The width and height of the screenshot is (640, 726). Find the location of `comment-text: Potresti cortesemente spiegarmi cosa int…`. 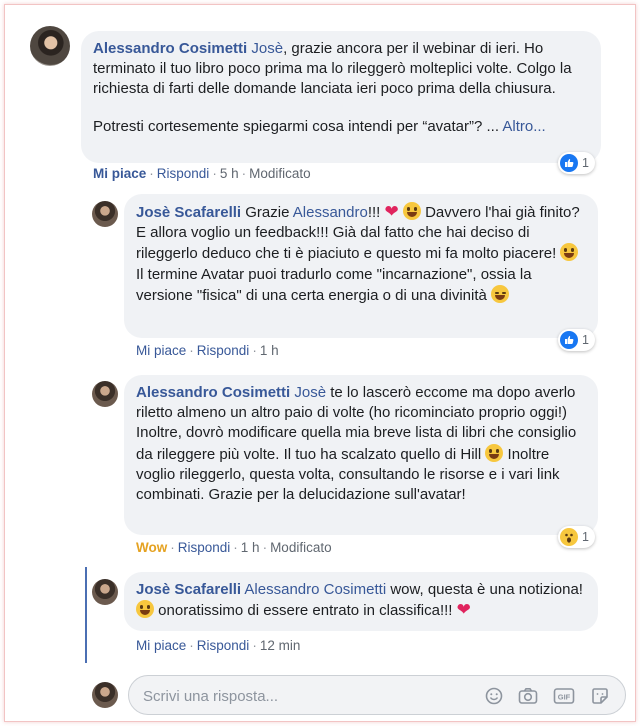

comment-text: Potresti cortesemente spiegarmi cosa int… is located at coordinates (296, 126).